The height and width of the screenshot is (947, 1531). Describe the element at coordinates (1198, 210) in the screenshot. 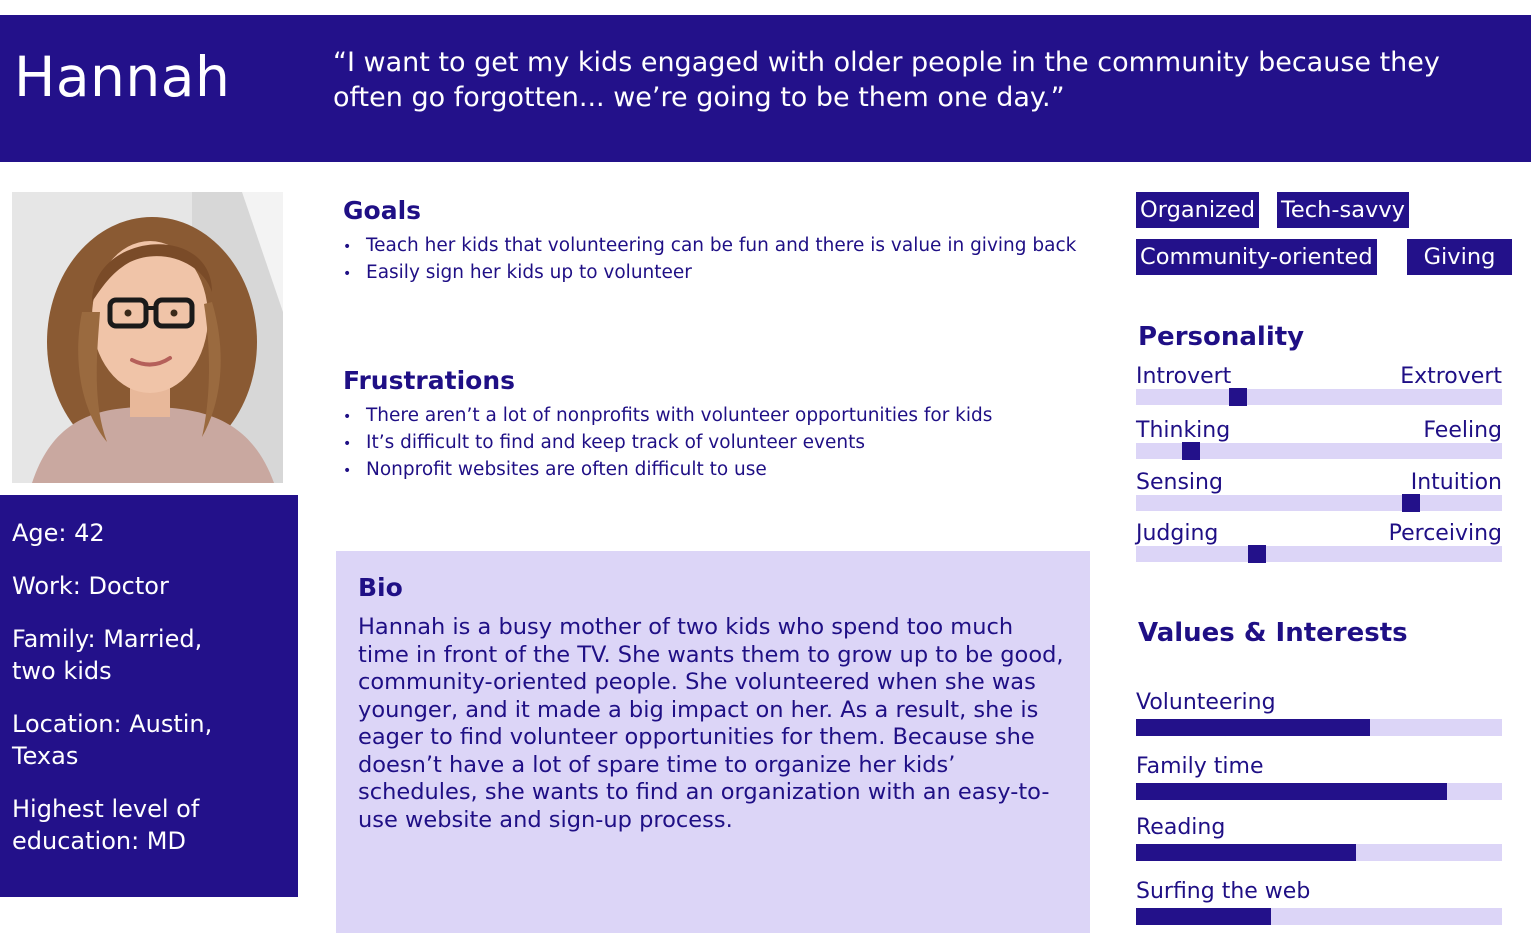

I see `tag-organized: Organized` at that location.